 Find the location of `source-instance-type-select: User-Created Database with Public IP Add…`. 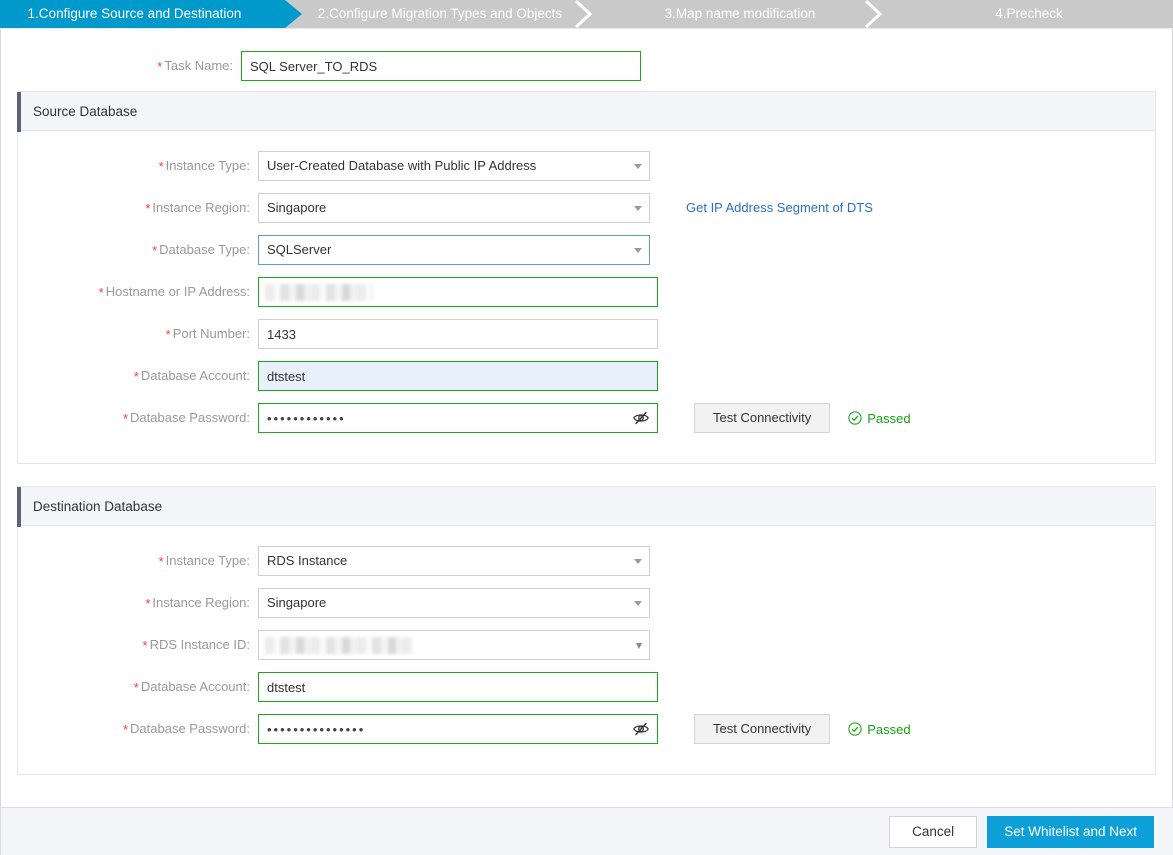

source-instance-type-select: User-Created Database with Public IP Add… is located at coordinates (454, 166).